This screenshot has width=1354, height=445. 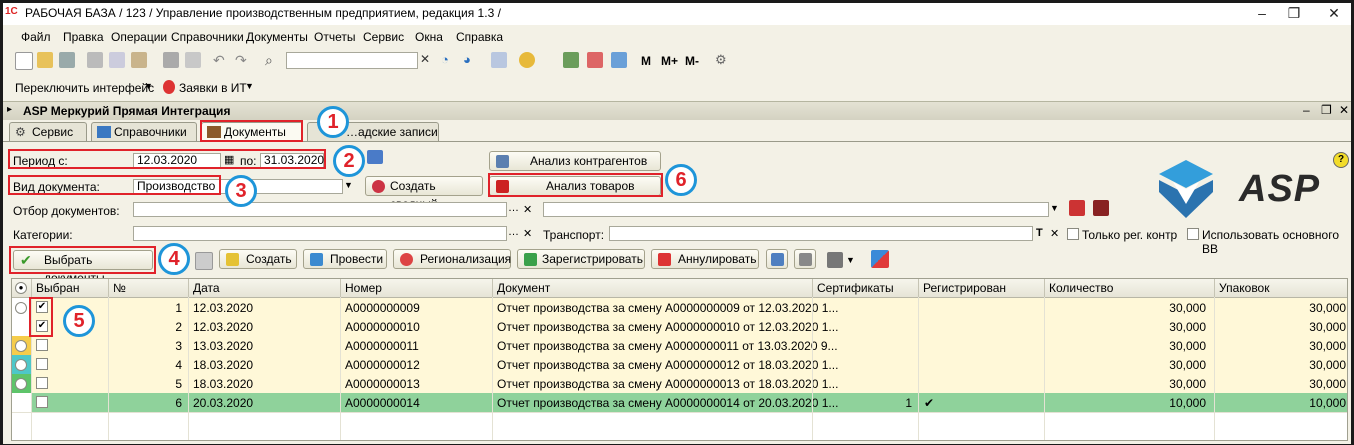 What do you see at coordinates (1077, 208) in the screenshot?
I see `save-filter-icon` at bounding box center [1077, 208].